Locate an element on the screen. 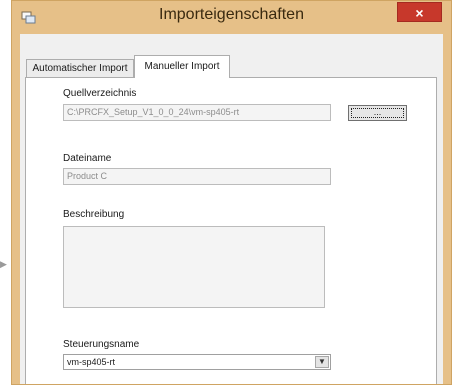 The image size is (453, 385). title-bar: Importeigenschaften × is located at coordinates (231, 17).